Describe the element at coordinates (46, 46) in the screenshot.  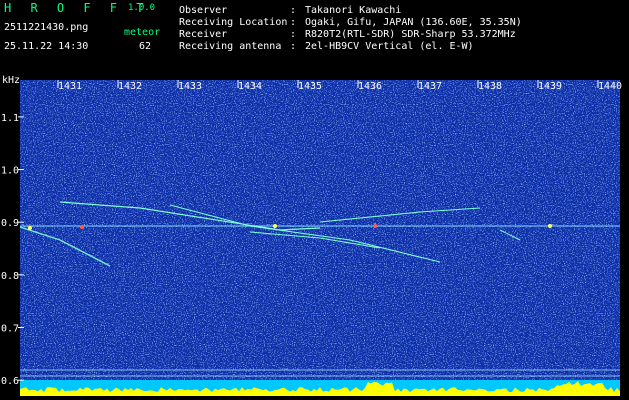
I see `capture-datetime: 25.11.22 14:30` at that location.